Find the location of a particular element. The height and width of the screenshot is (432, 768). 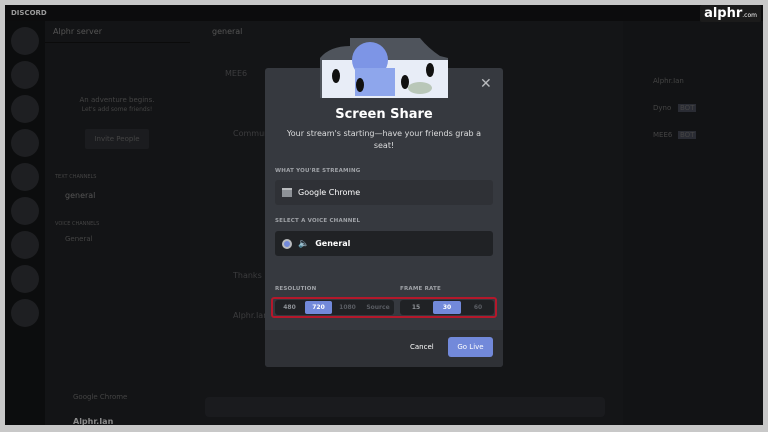

welcome-subtitle: Let's add some friends! is located at coordinates (117, 109).